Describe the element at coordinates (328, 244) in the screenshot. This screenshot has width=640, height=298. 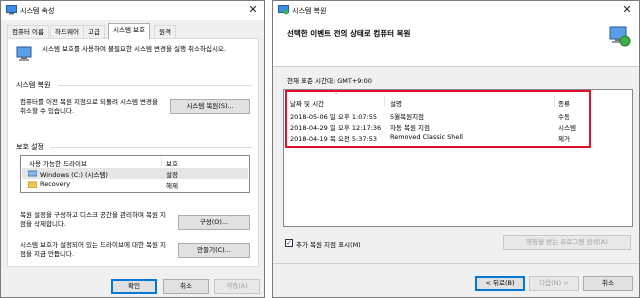
I see `show-more-label: 추가 복원 지점 표시(M)` at that location.